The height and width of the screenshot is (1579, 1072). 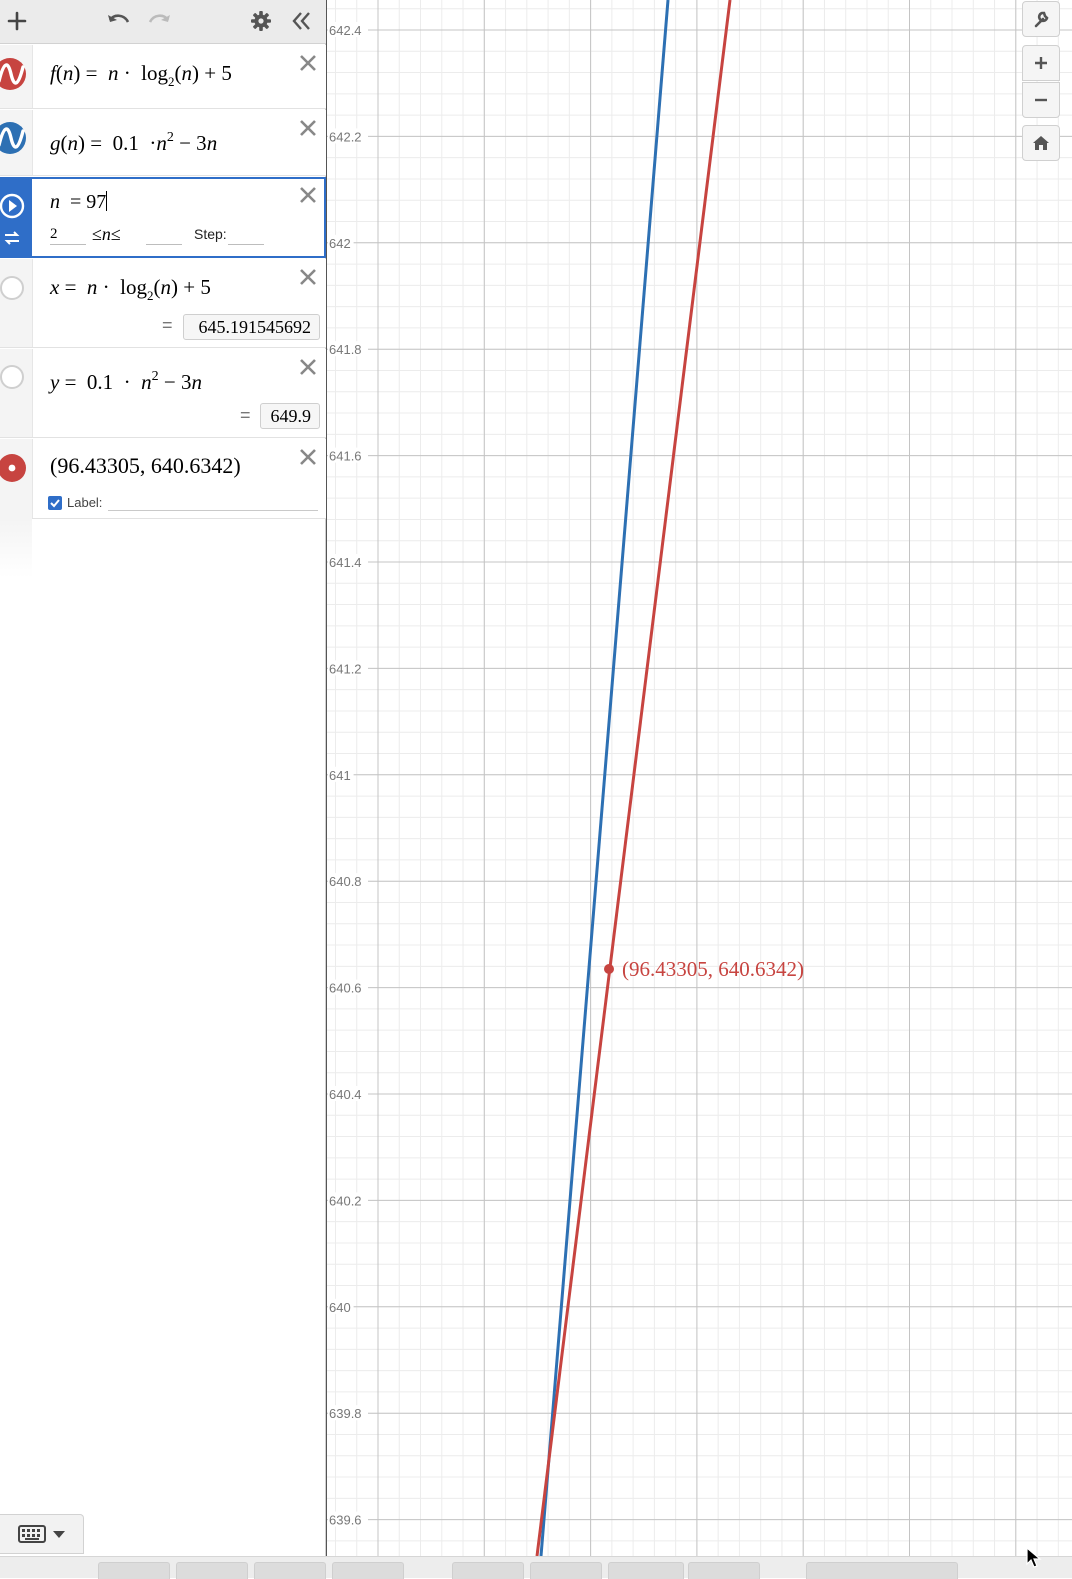 I want to click on collapse-panel-button, so click(x=301, y=21).